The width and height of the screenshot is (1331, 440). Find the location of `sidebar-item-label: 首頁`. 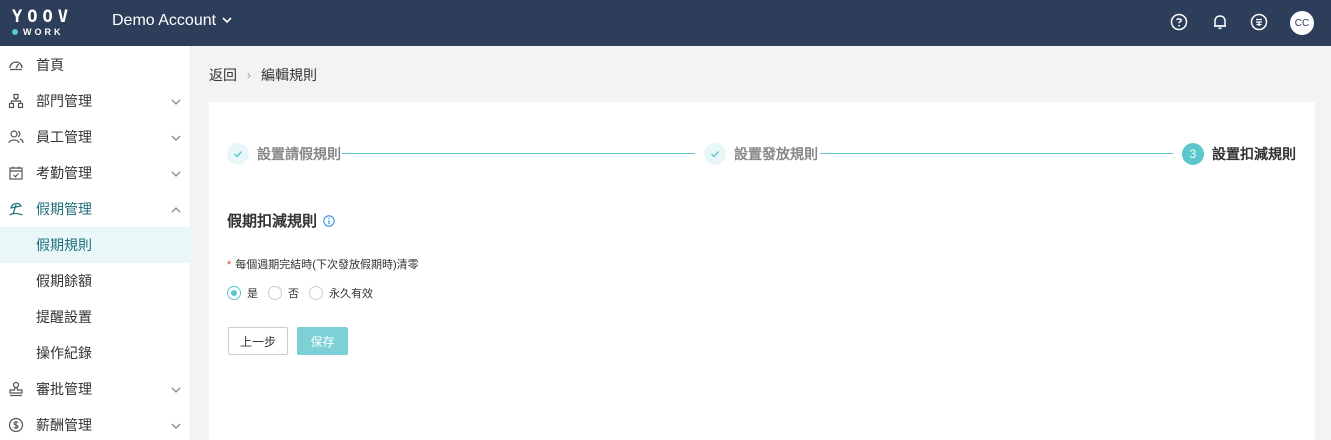

sidebar-item-label: 首頁 is located at coordinates (50, 65).